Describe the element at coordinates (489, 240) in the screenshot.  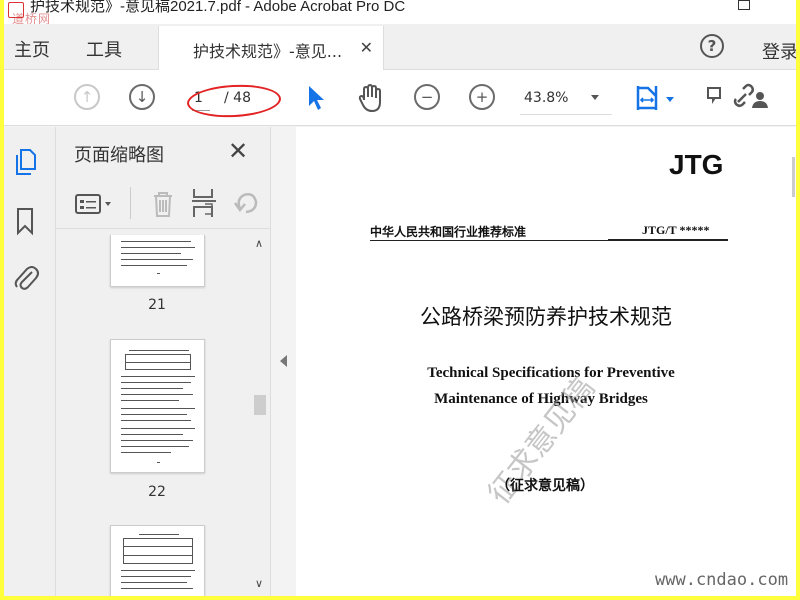
I see `header-rule` at that location.